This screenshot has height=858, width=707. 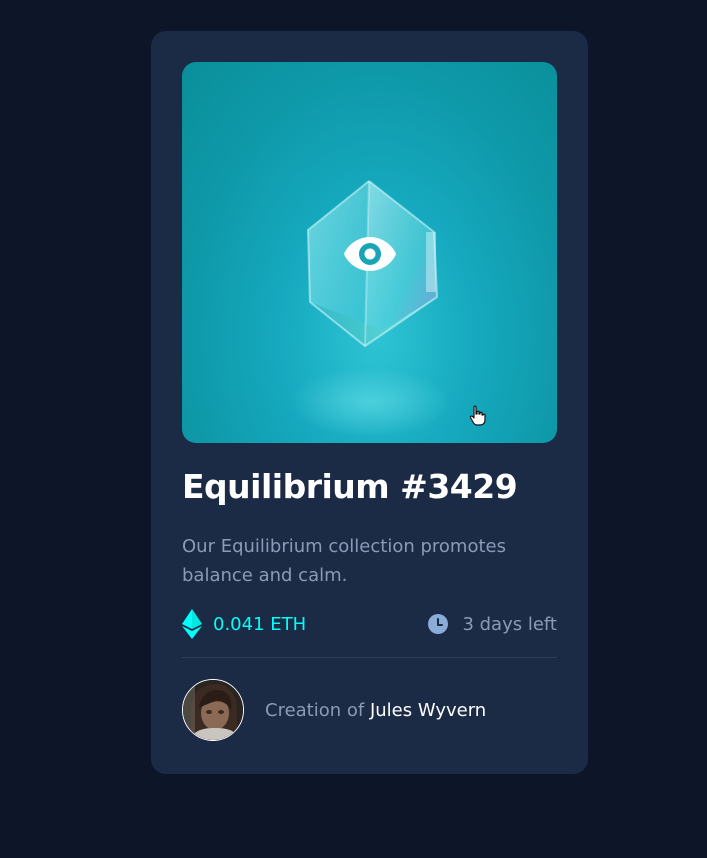 What do you see at coordinates (317, 710) in the screenshot?
I see `creator-prefix: Creation of` at bounding box center [317, 710].